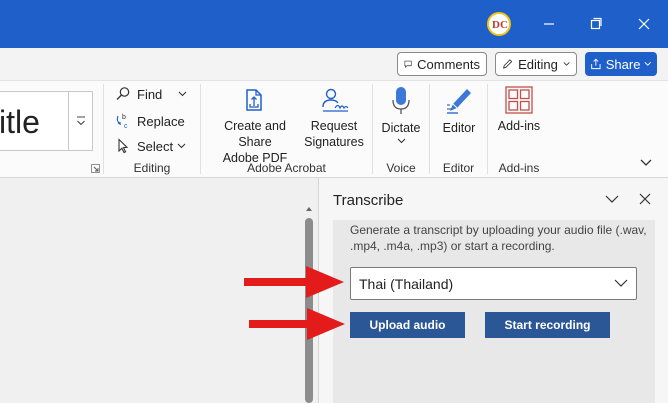 The height and width of the screenshot is (403, 668). I want to click on svg-text: b, so click(124, 117).